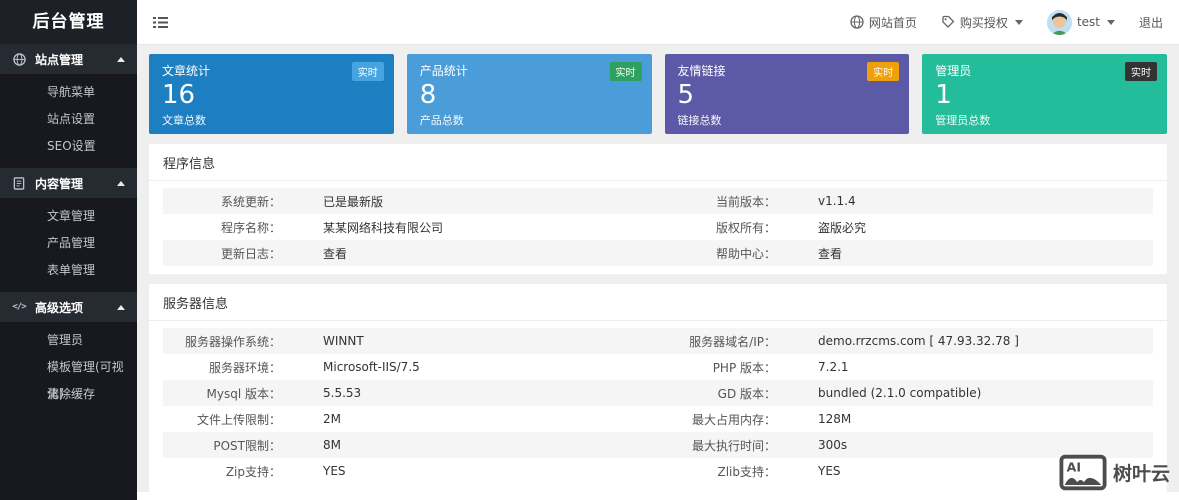 The width and height of the screenshot is (1179, 500). I want to click on card-label: 链接总数, so click(699, 120).